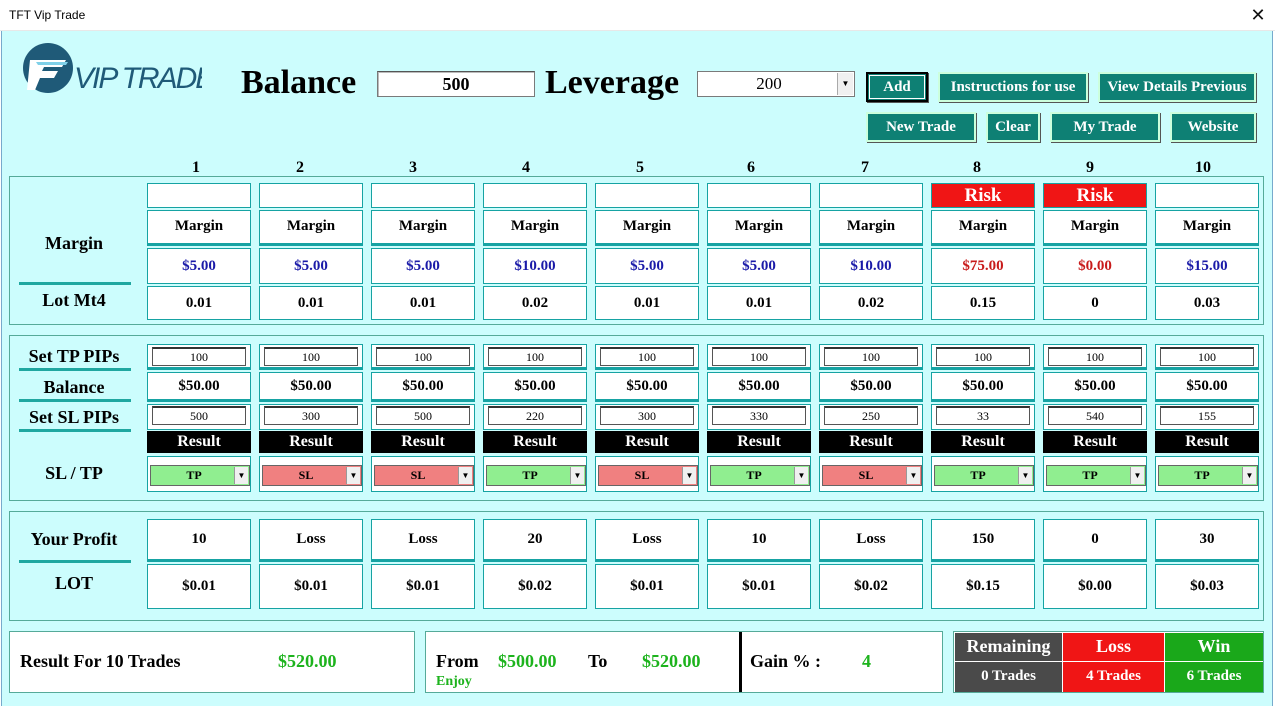 The height and width of the screenshot is (708, 1275). Describe the element at coordinates (871, 303) in the screenshot. I see `lot-mt4-value: 0.02` at that location.